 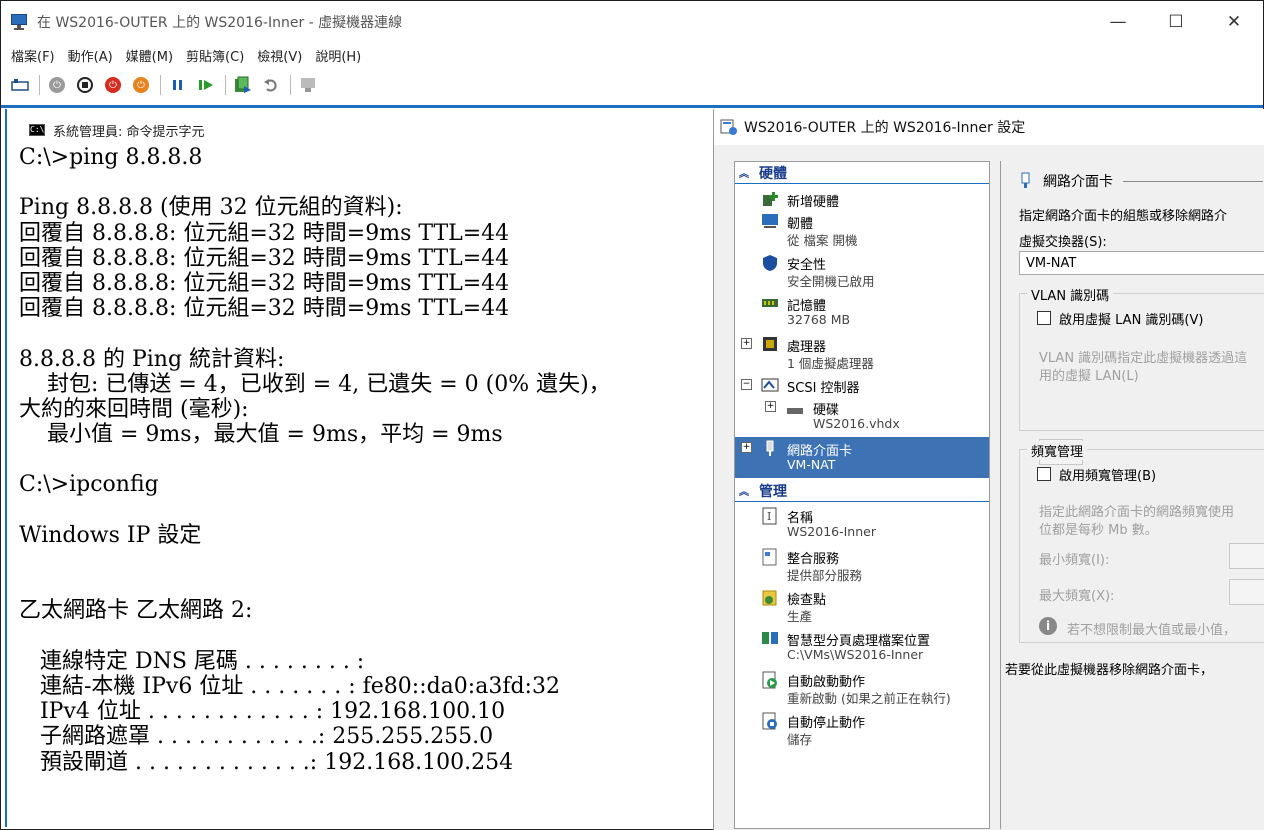 I want to click on add-hardware-icon, so click(x=770, y=199).